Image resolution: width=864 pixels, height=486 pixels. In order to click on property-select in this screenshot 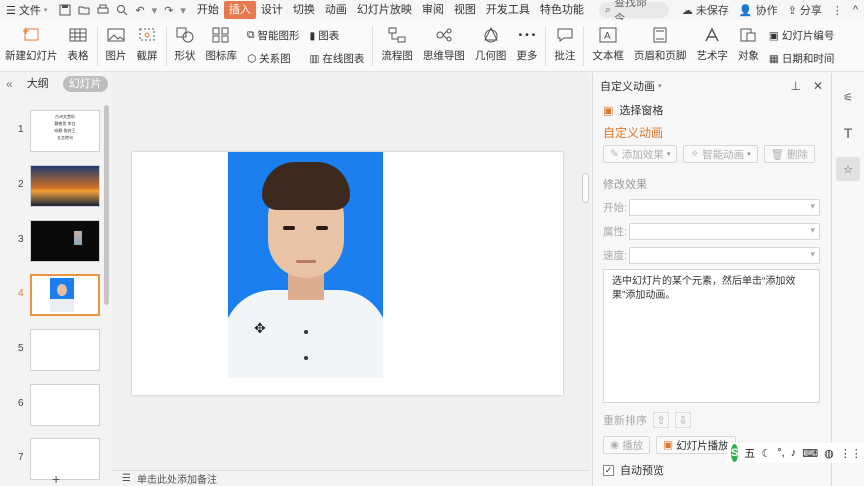, I will do `click(724, 231)`.